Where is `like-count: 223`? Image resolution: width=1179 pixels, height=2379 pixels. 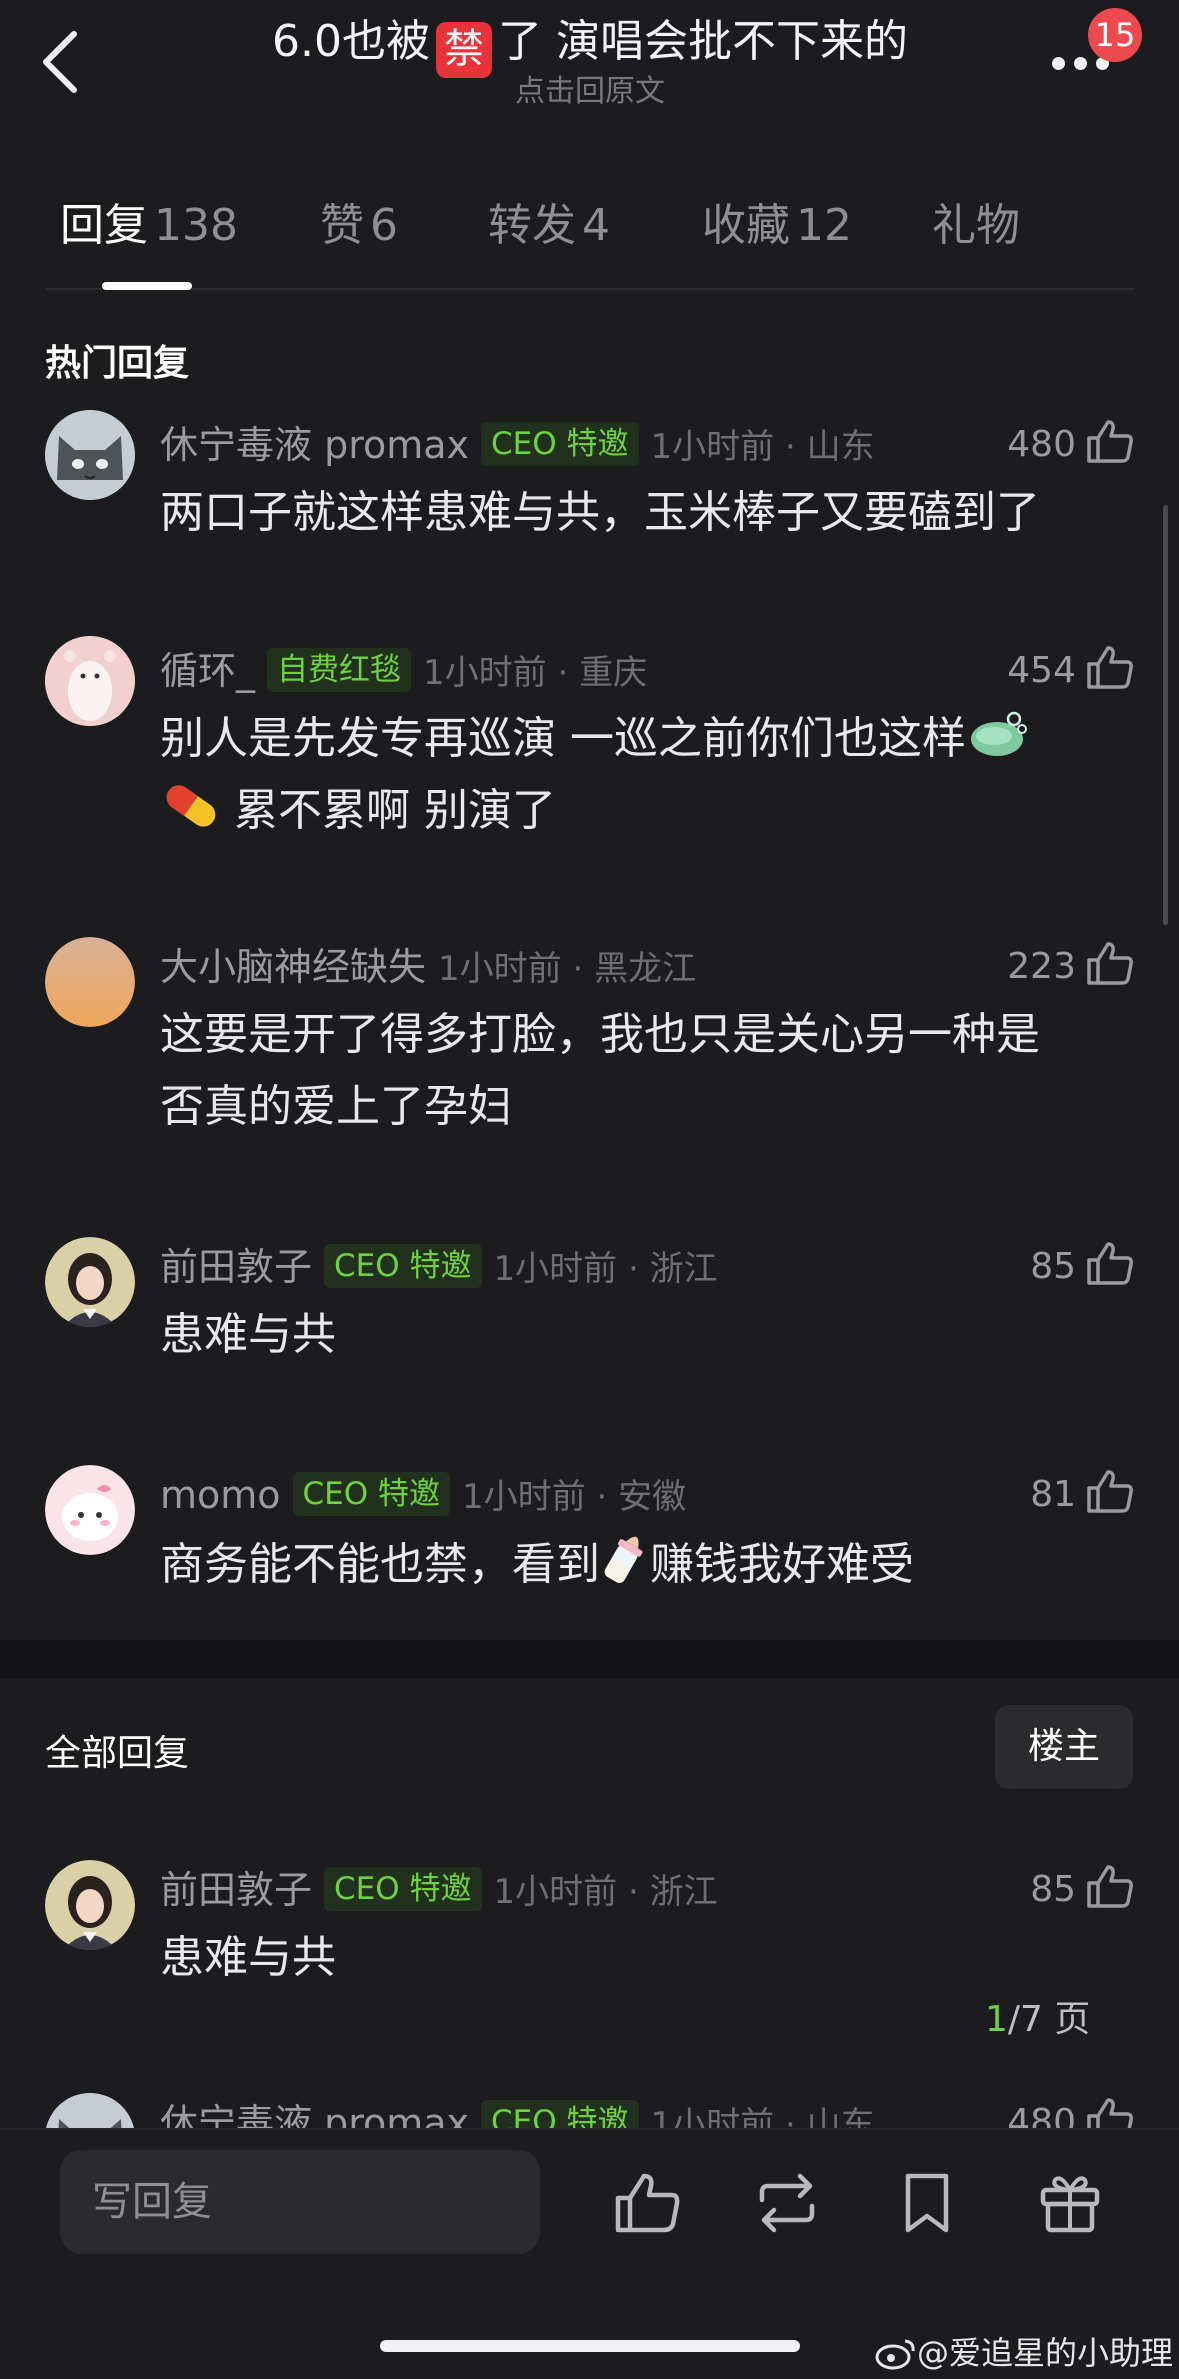 like-count: 223 is located at coordinates (1041, 966).